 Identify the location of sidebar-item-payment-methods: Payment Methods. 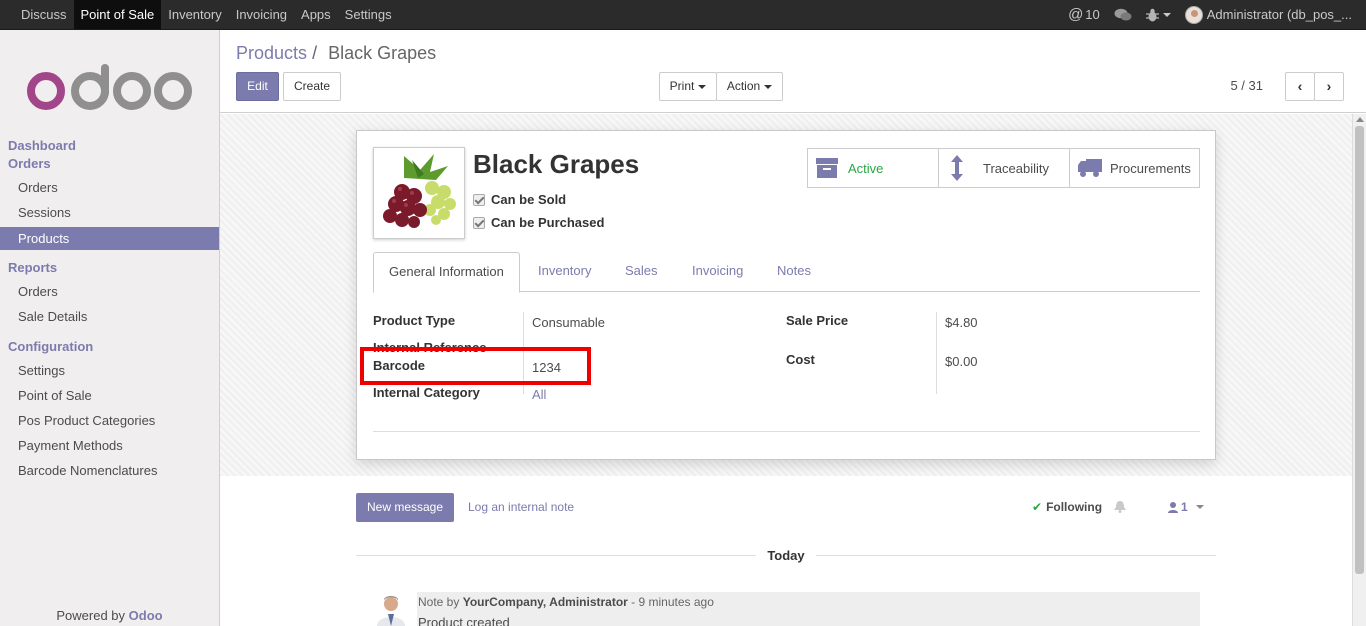
(109, 445).